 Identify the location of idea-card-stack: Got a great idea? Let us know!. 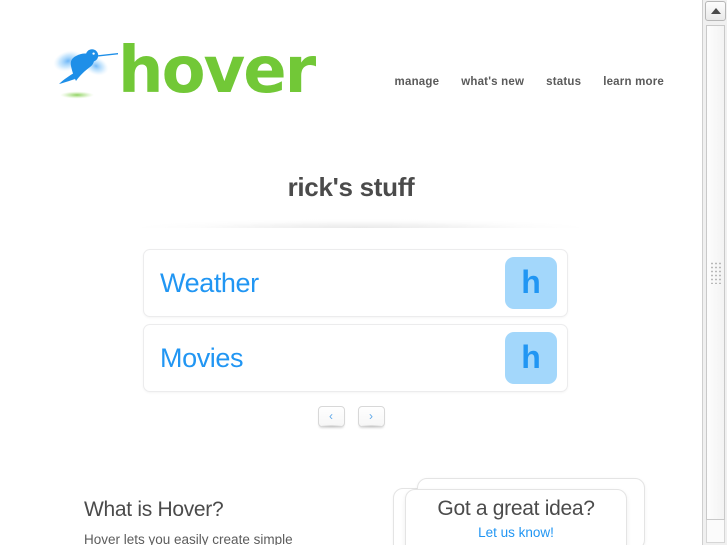
(524, 507).